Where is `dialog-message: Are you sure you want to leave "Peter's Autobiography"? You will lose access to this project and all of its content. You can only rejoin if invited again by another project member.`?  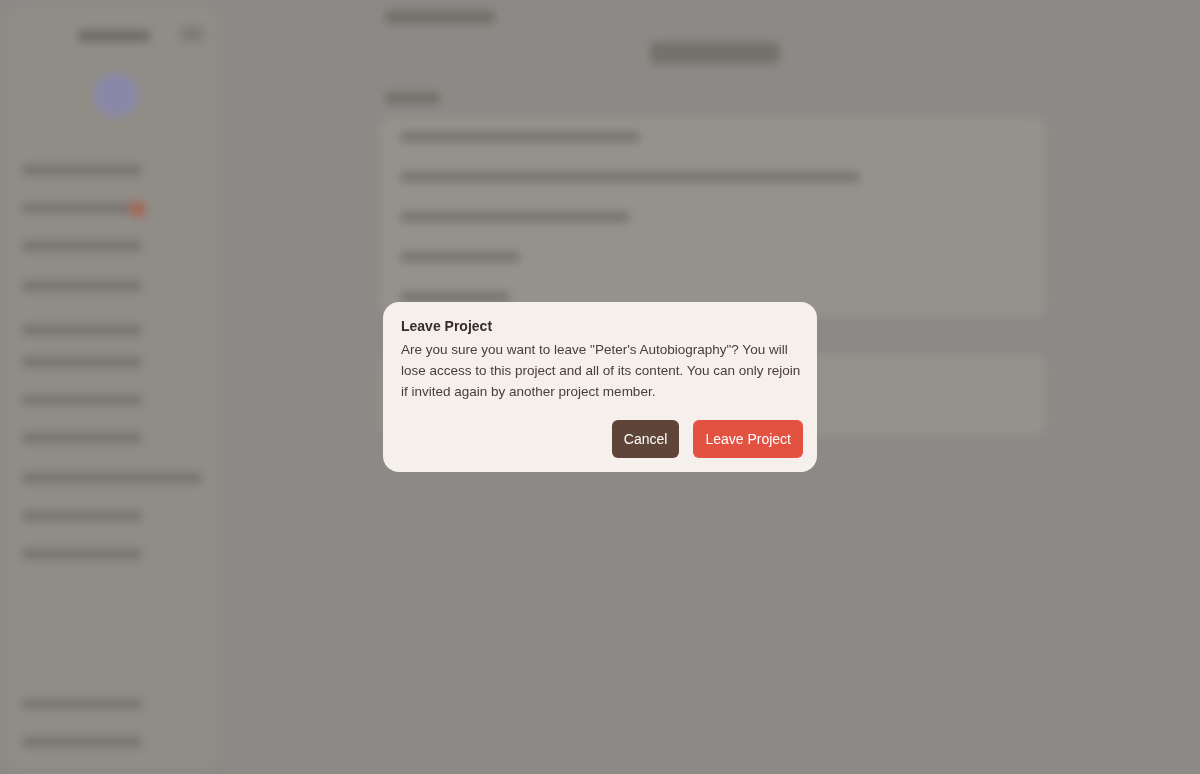 dialog-message: Are you sure you want to leave "Peter's Autobiography"? You will lose access to this project and all of its content. You can only rejoin if invited again by another project member. is located at coordinates (601, 371).